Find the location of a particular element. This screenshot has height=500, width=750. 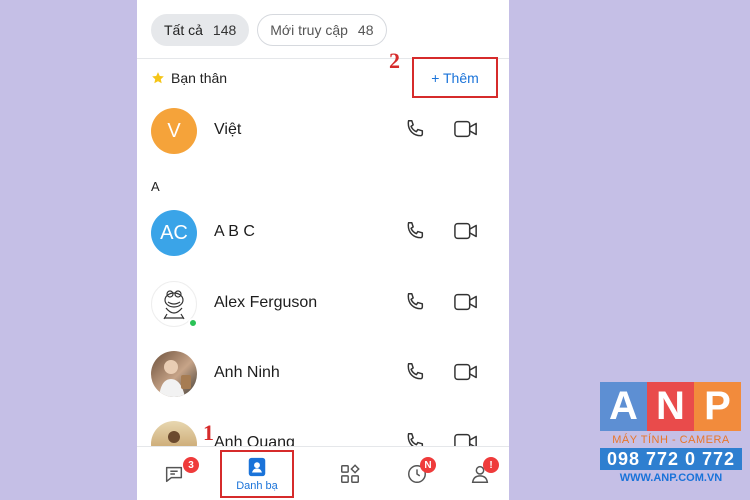

logo-subtitle: MÁY TÍNH - CAMERA is located at coordinates (671, 440).